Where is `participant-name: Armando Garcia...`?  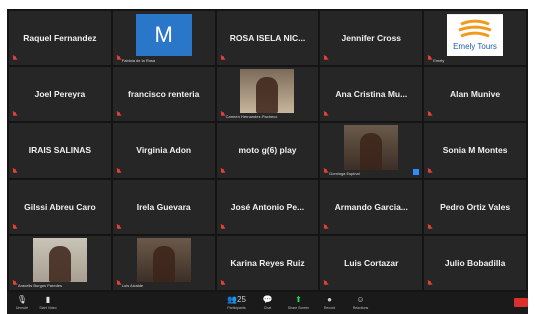
participant-name: Armando Garcia... is located at coordinates (371, 206).